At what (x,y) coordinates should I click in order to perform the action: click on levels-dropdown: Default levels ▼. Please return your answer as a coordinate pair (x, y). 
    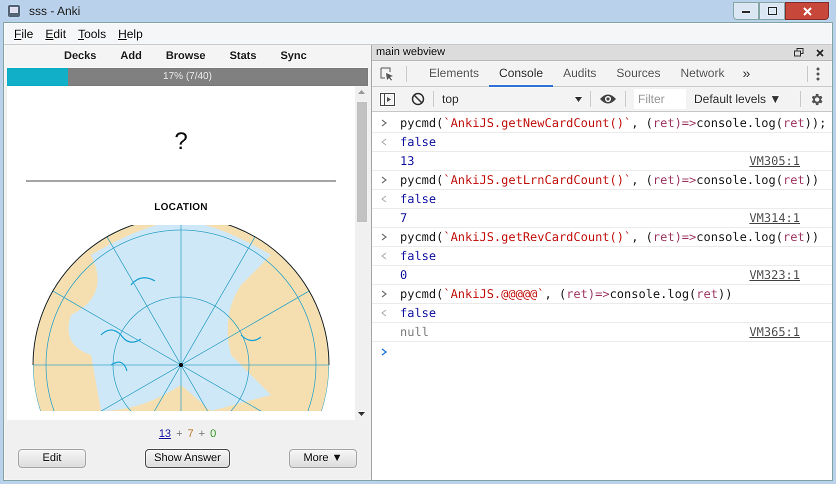
    Looking at the image, I should click on (738, 99).